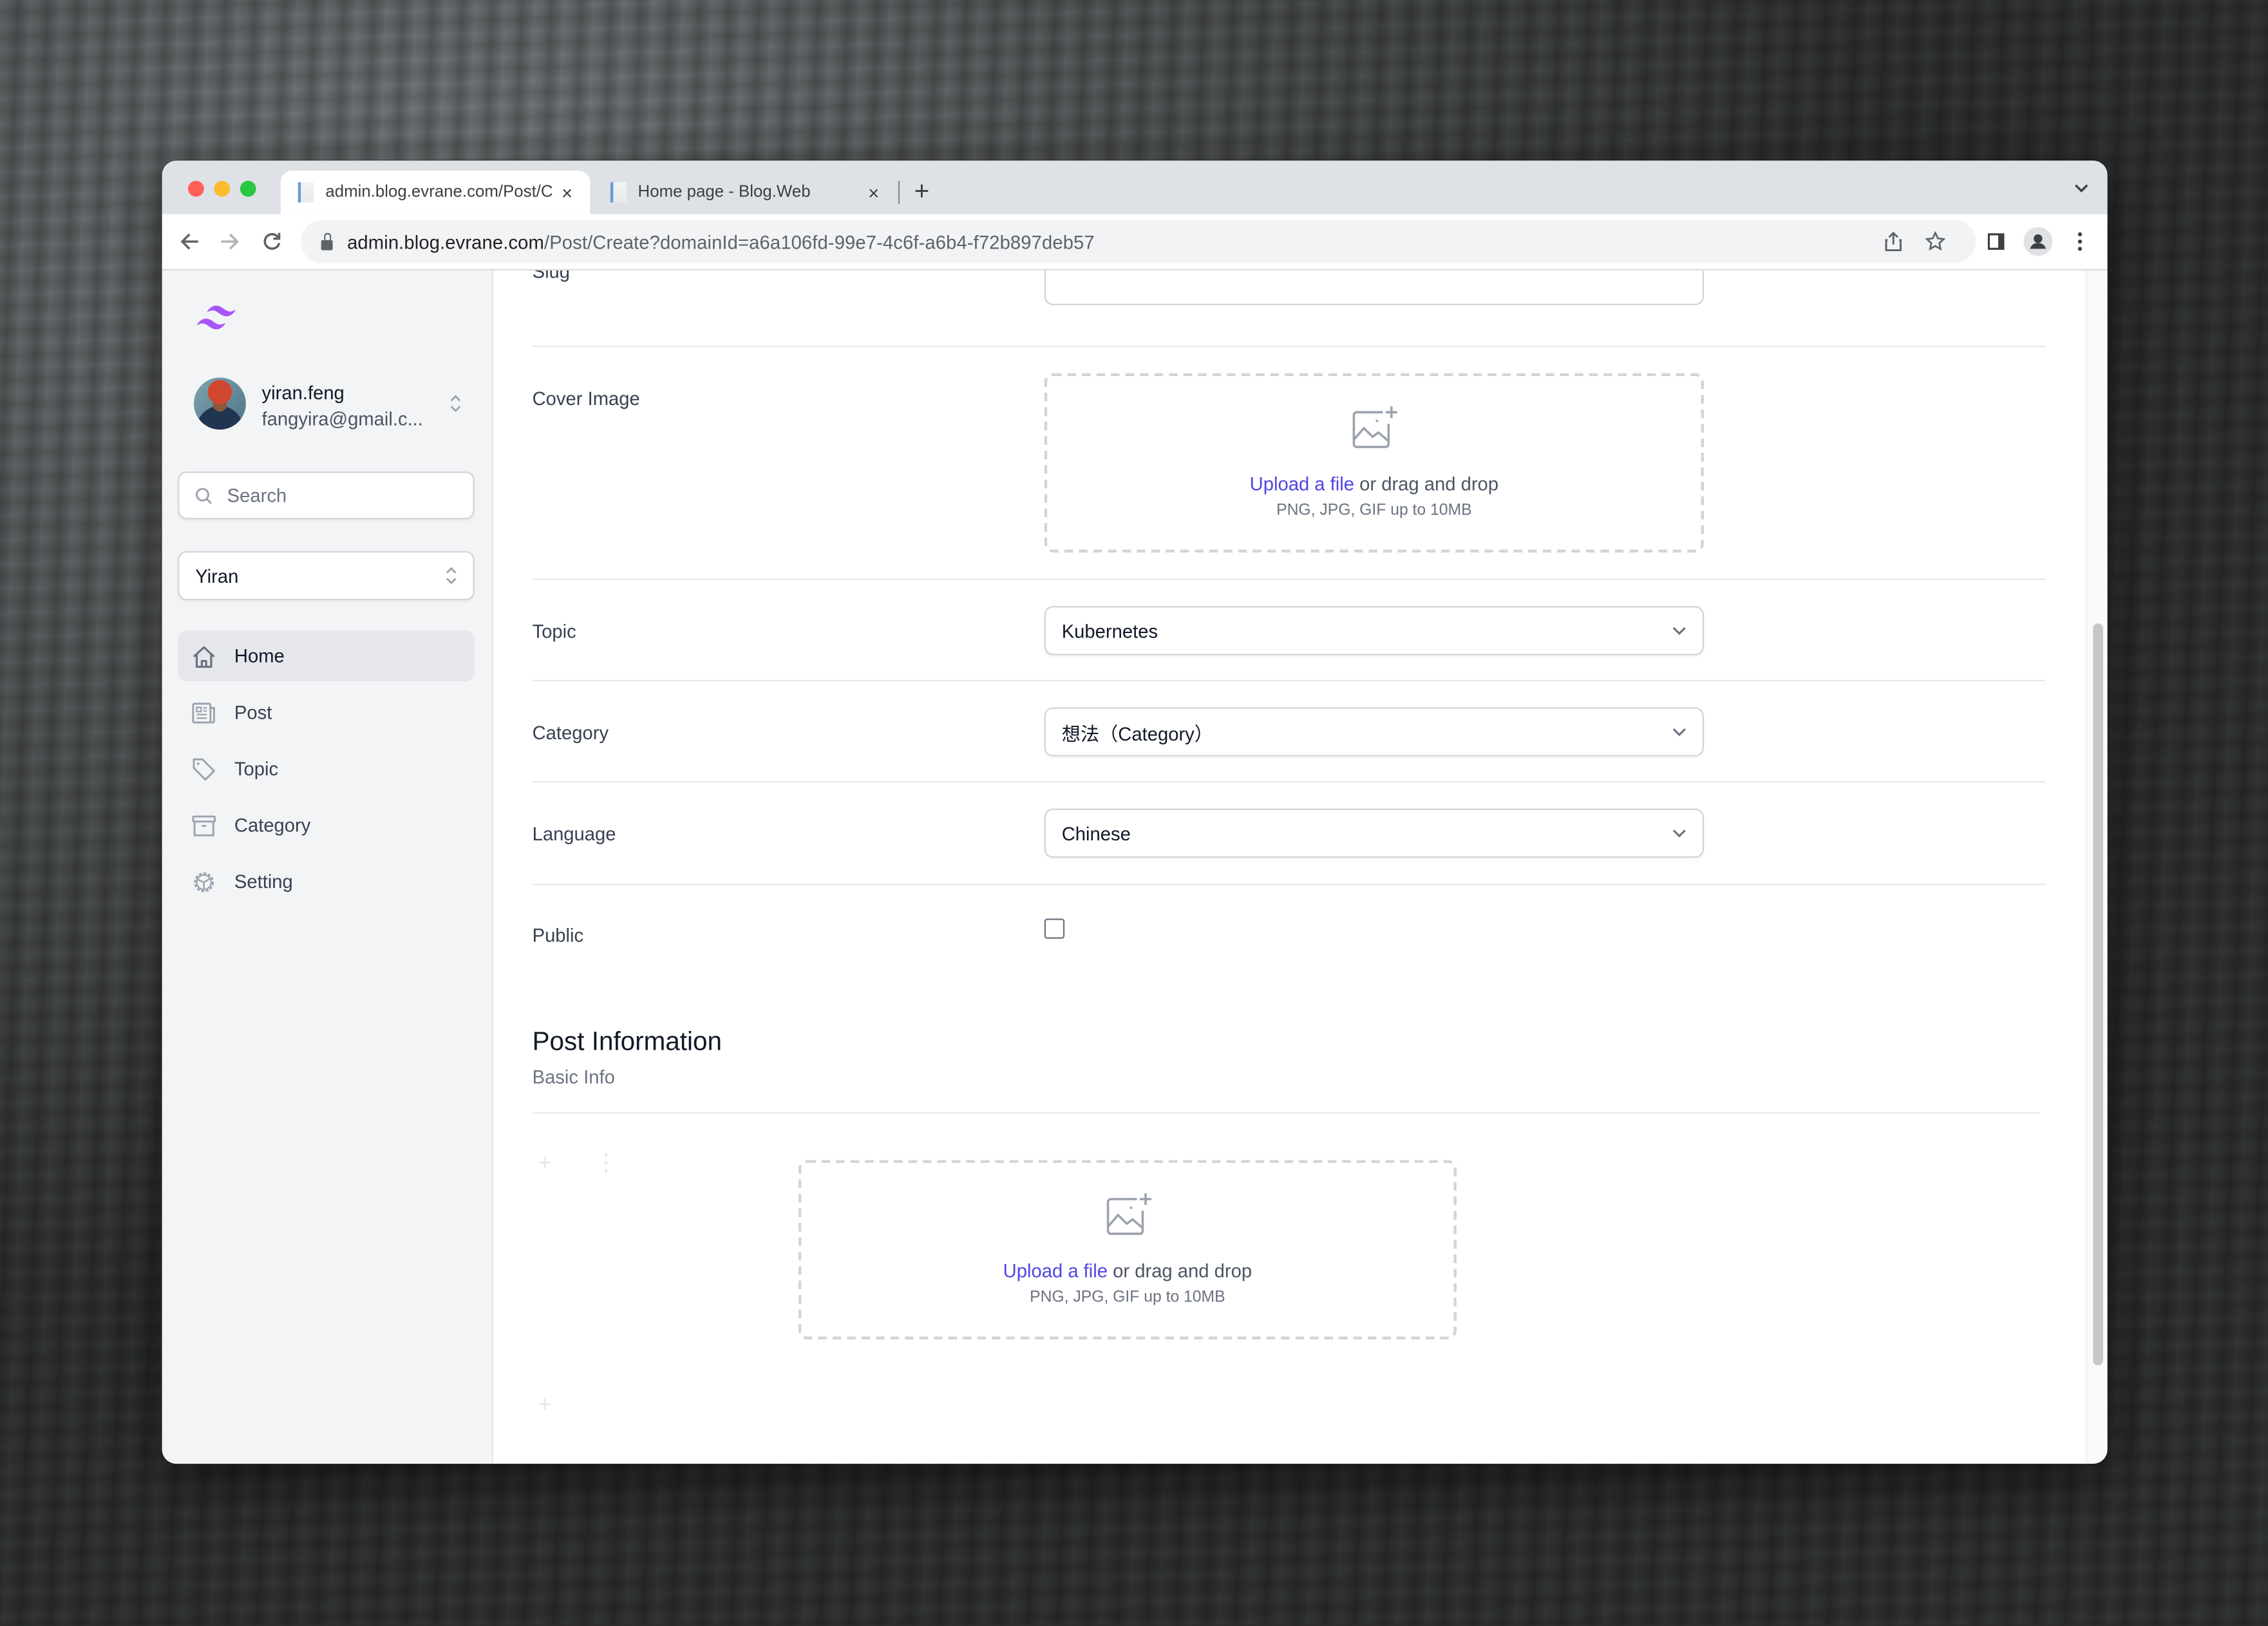  What do you see at coordinates (570, 733) in the screenshot?
I see `category-label: Category` at bounding box center [570, 733].